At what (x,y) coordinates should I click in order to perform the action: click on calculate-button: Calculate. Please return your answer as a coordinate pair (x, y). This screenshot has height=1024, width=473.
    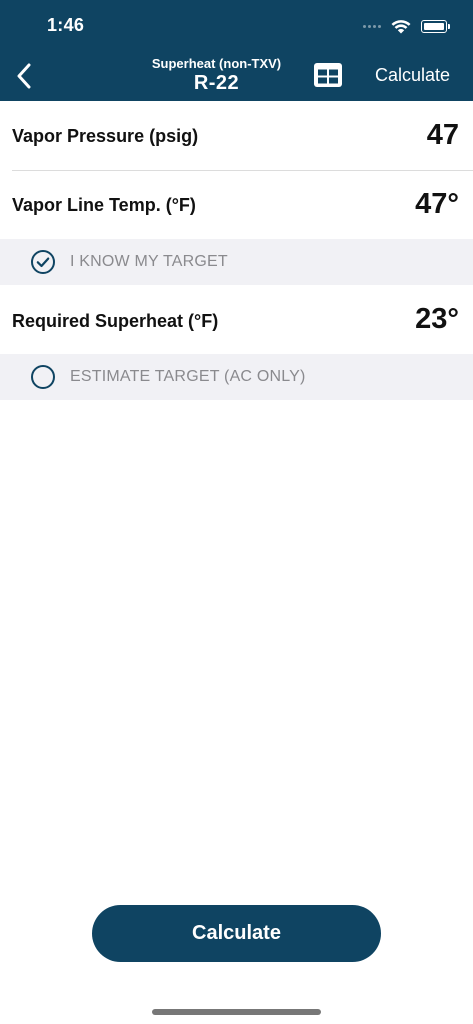
    Looking at the image, I should click on (236, 933).